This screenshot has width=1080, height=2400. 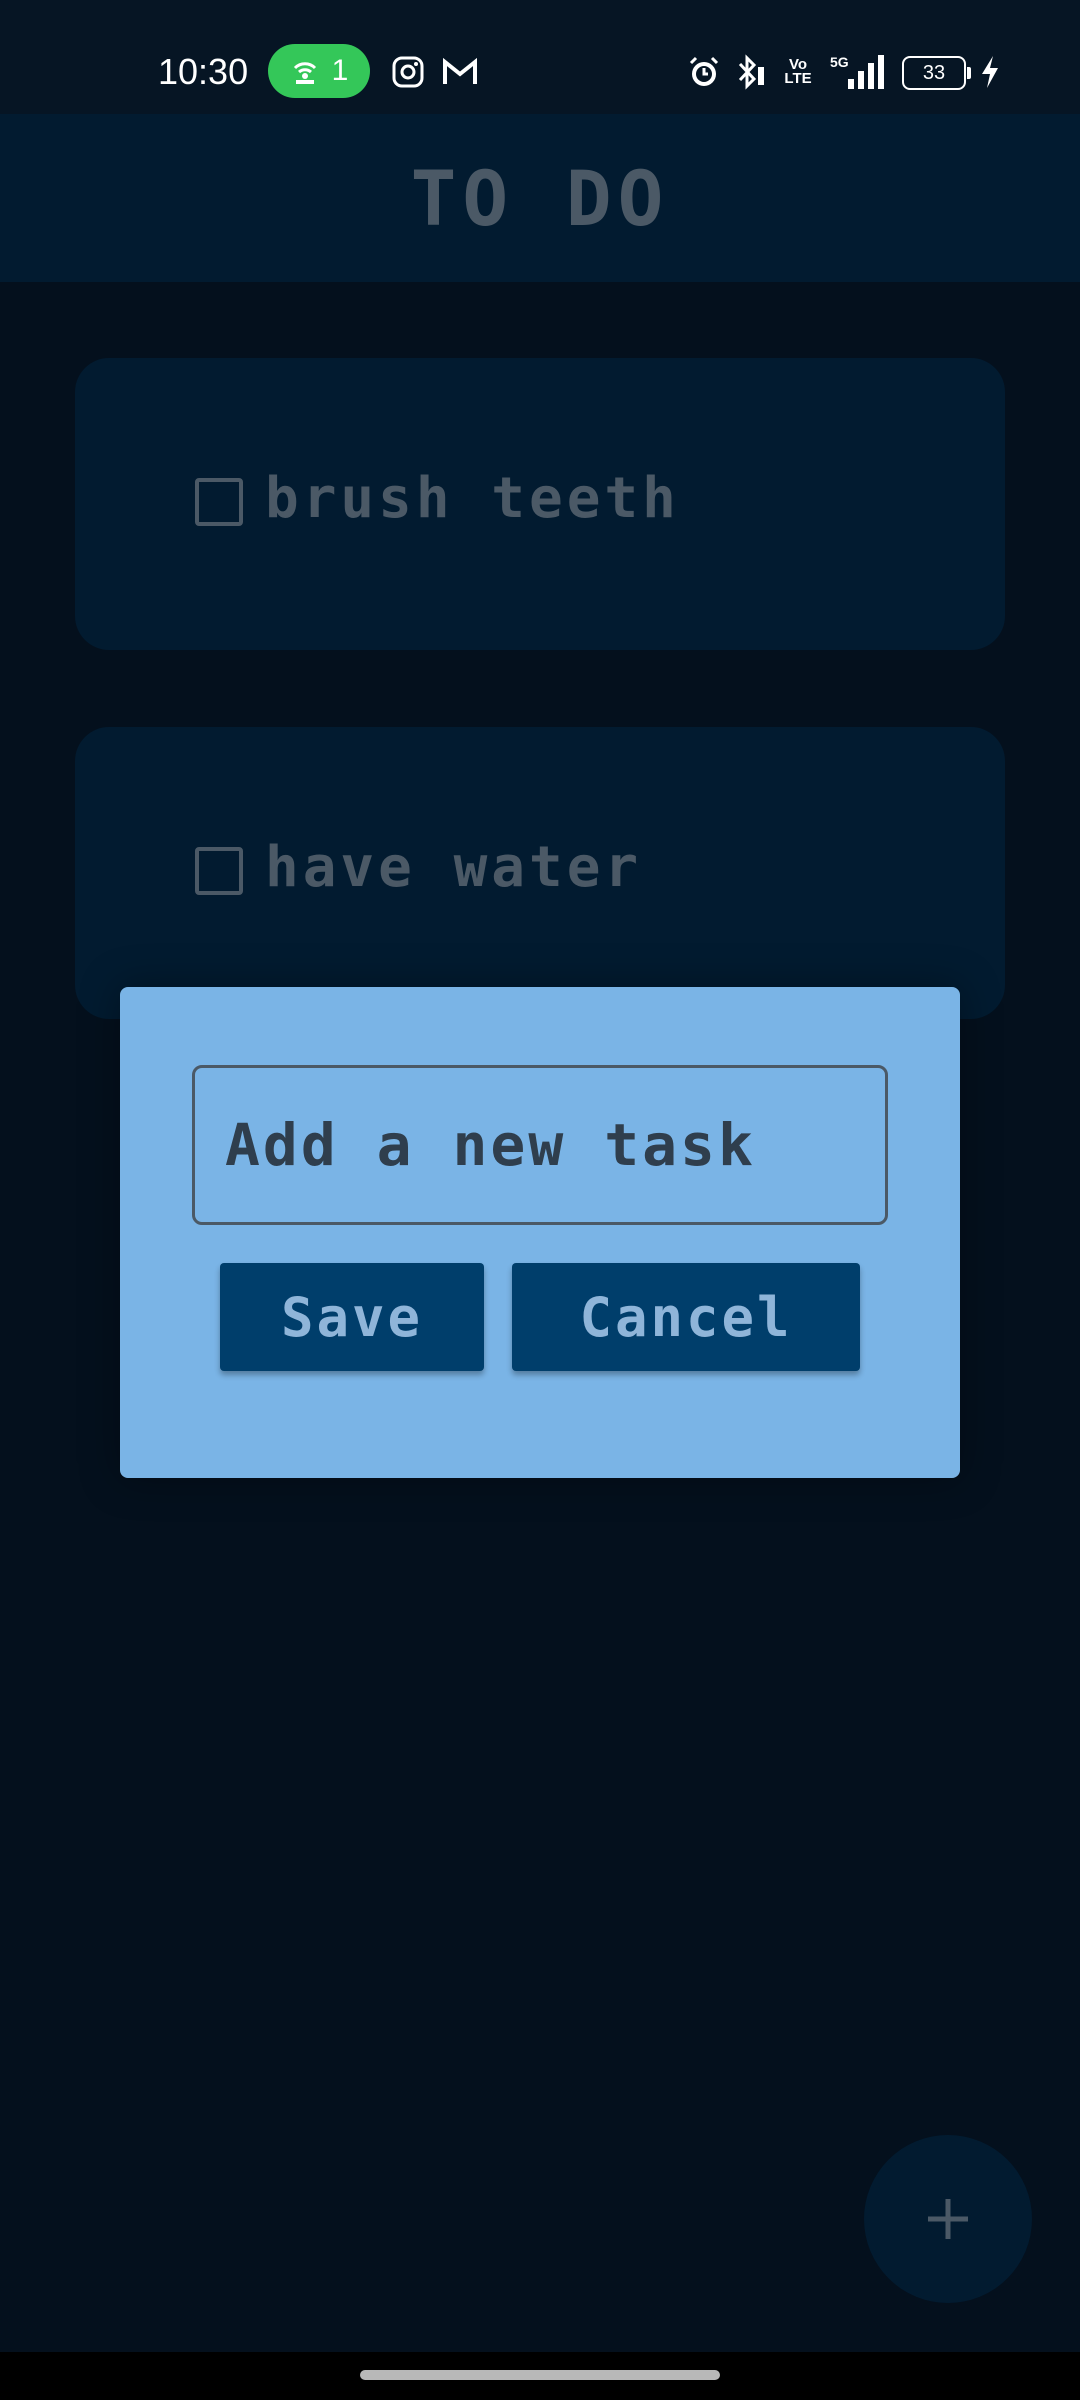 What do you see at coordinates (686, 1317) in the screenshot?
I see `cancel-button: Cancel` at bounding box center [686, 1317].